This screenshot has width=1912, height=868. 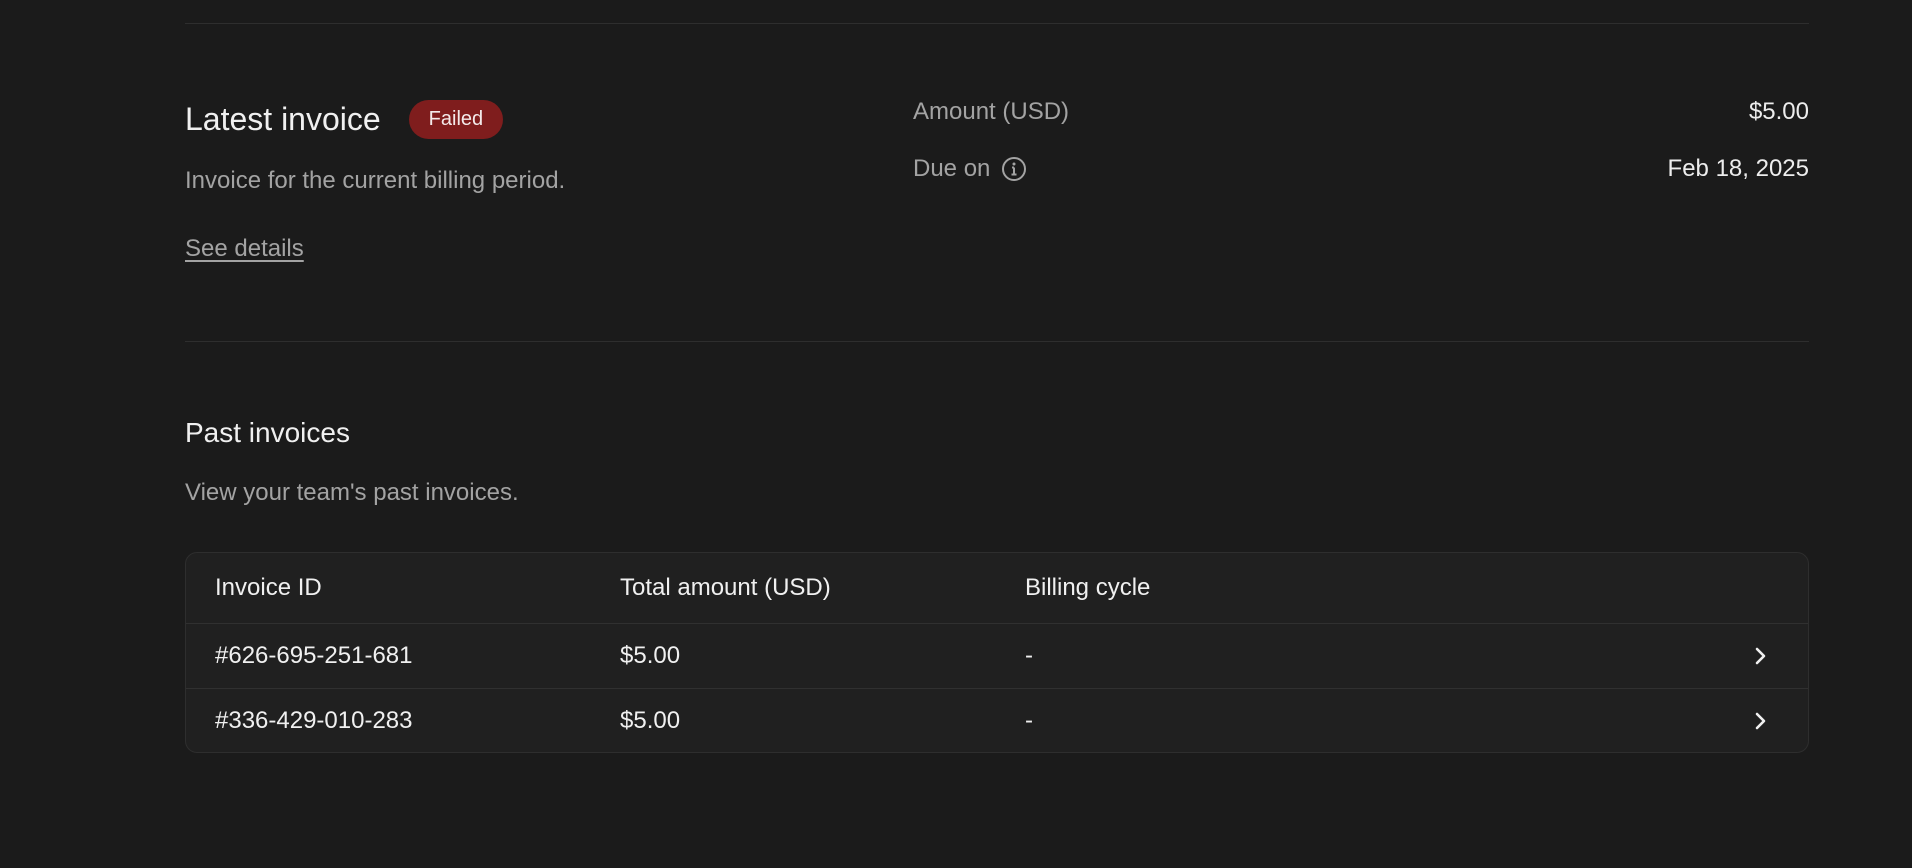 I want to click on past-invoices-title: Past invoices, so click(x=267, y=432).